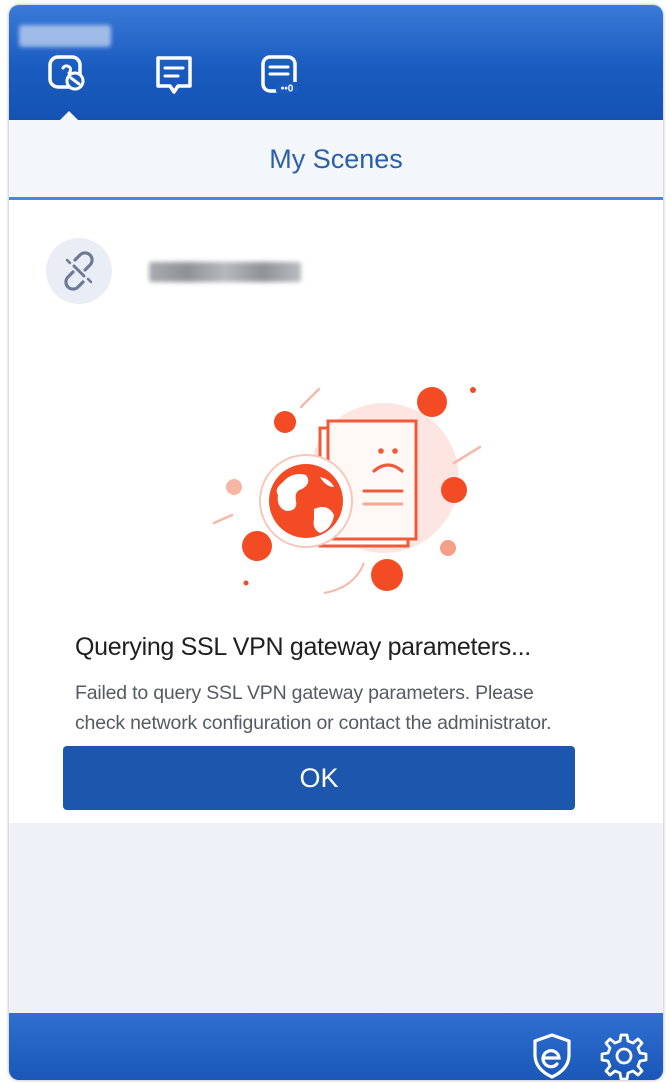 The height and width of the screenshot is (1087, 670). Describe the element at coordinates (319, 778) in the screenshot. I see `ok-button: OK` at that location.